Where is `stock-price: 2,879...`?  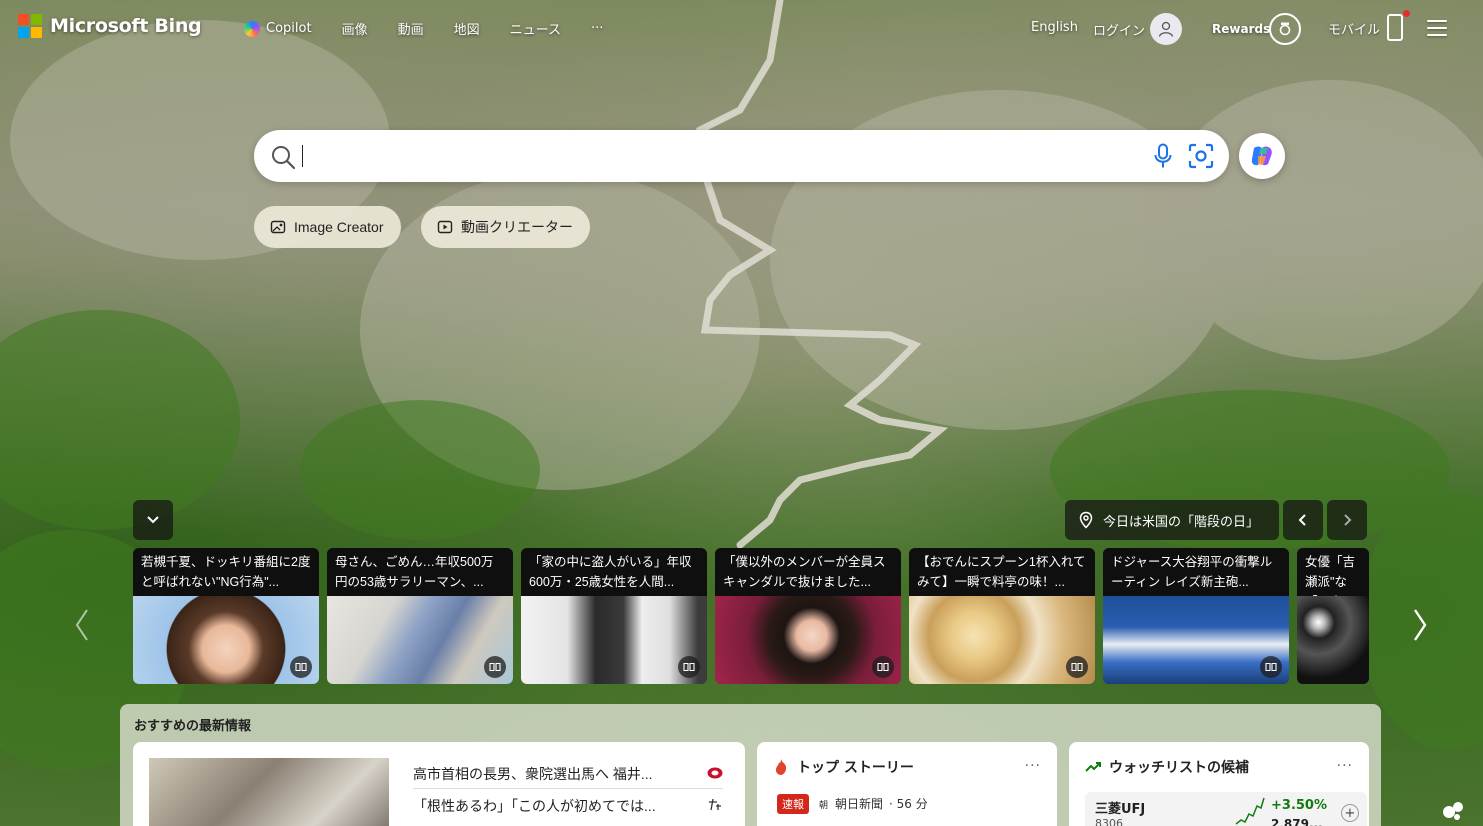 stock-price: 2,879... is located at coordinates (1297, 821).